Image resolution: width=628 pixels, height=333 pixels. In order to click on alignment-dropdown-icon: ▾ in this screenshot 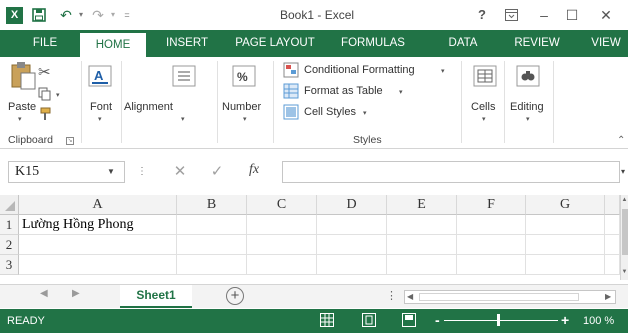, I will do `click(183, 119)`.